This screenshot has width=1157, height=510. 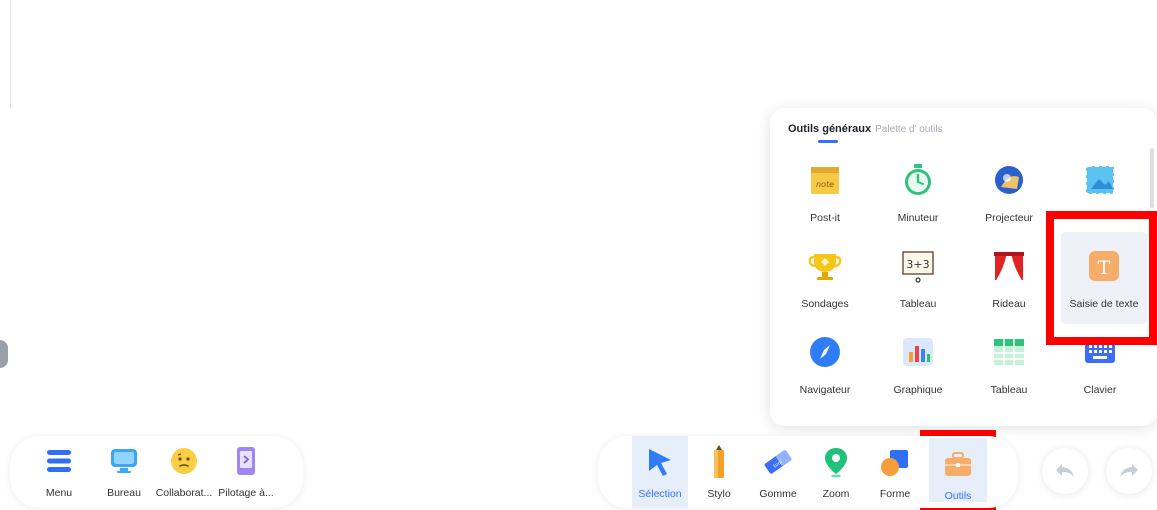 What do you see at coordinates (836, 462) in the screenshot?
I see `zoom-pin-icon` at bounding box center [836, 462].